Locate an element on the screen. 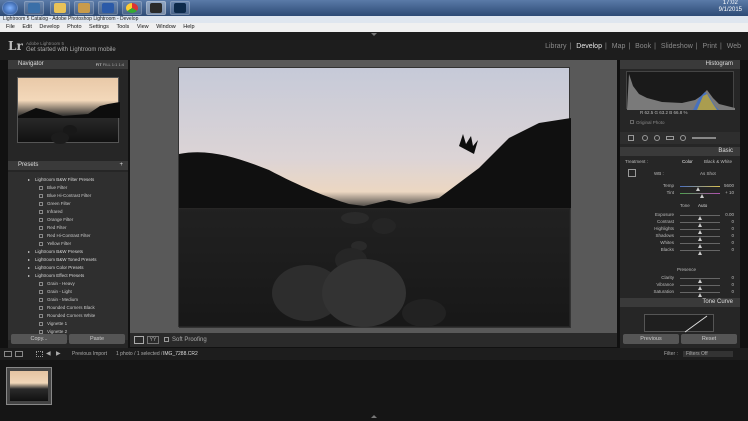  filmstrip-source: Previous Import is located at coordinates (89, 354).